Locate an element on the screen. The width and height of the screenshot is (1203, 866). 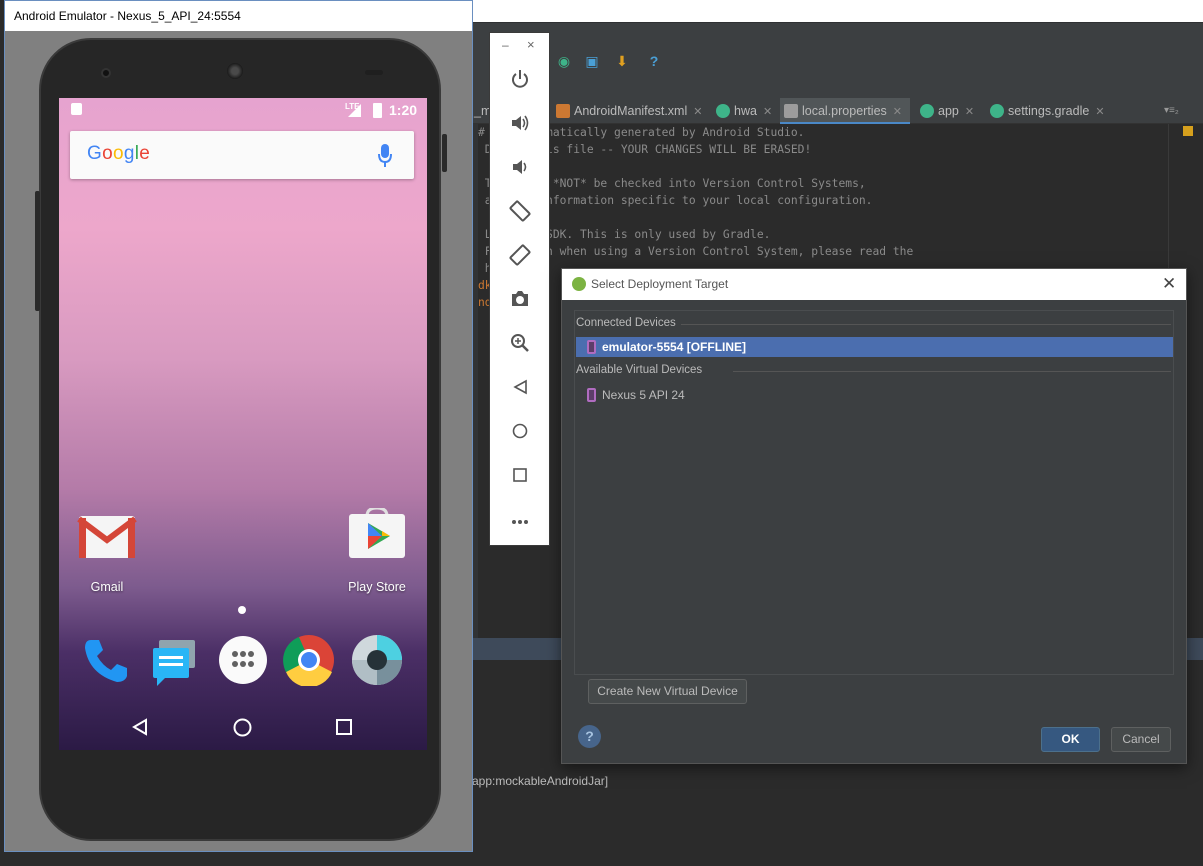
tab-label: local.properties is located at coordinates (844, 111).